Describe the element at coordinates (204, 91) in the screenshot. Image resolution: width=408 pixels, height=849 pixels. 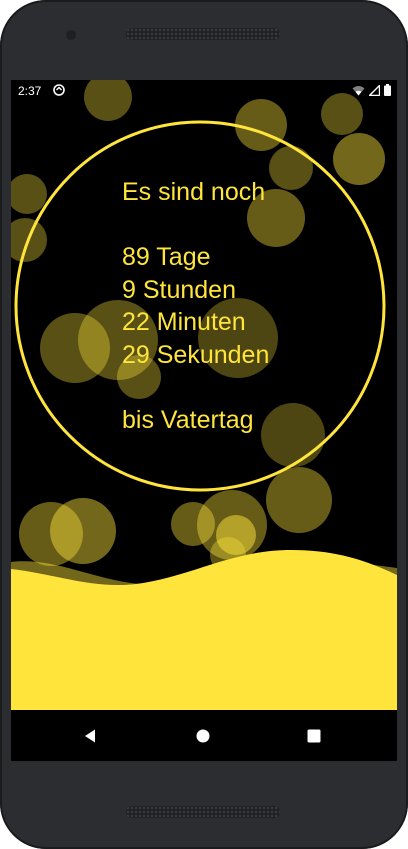
I see `status-bar: 2:37` at that location.